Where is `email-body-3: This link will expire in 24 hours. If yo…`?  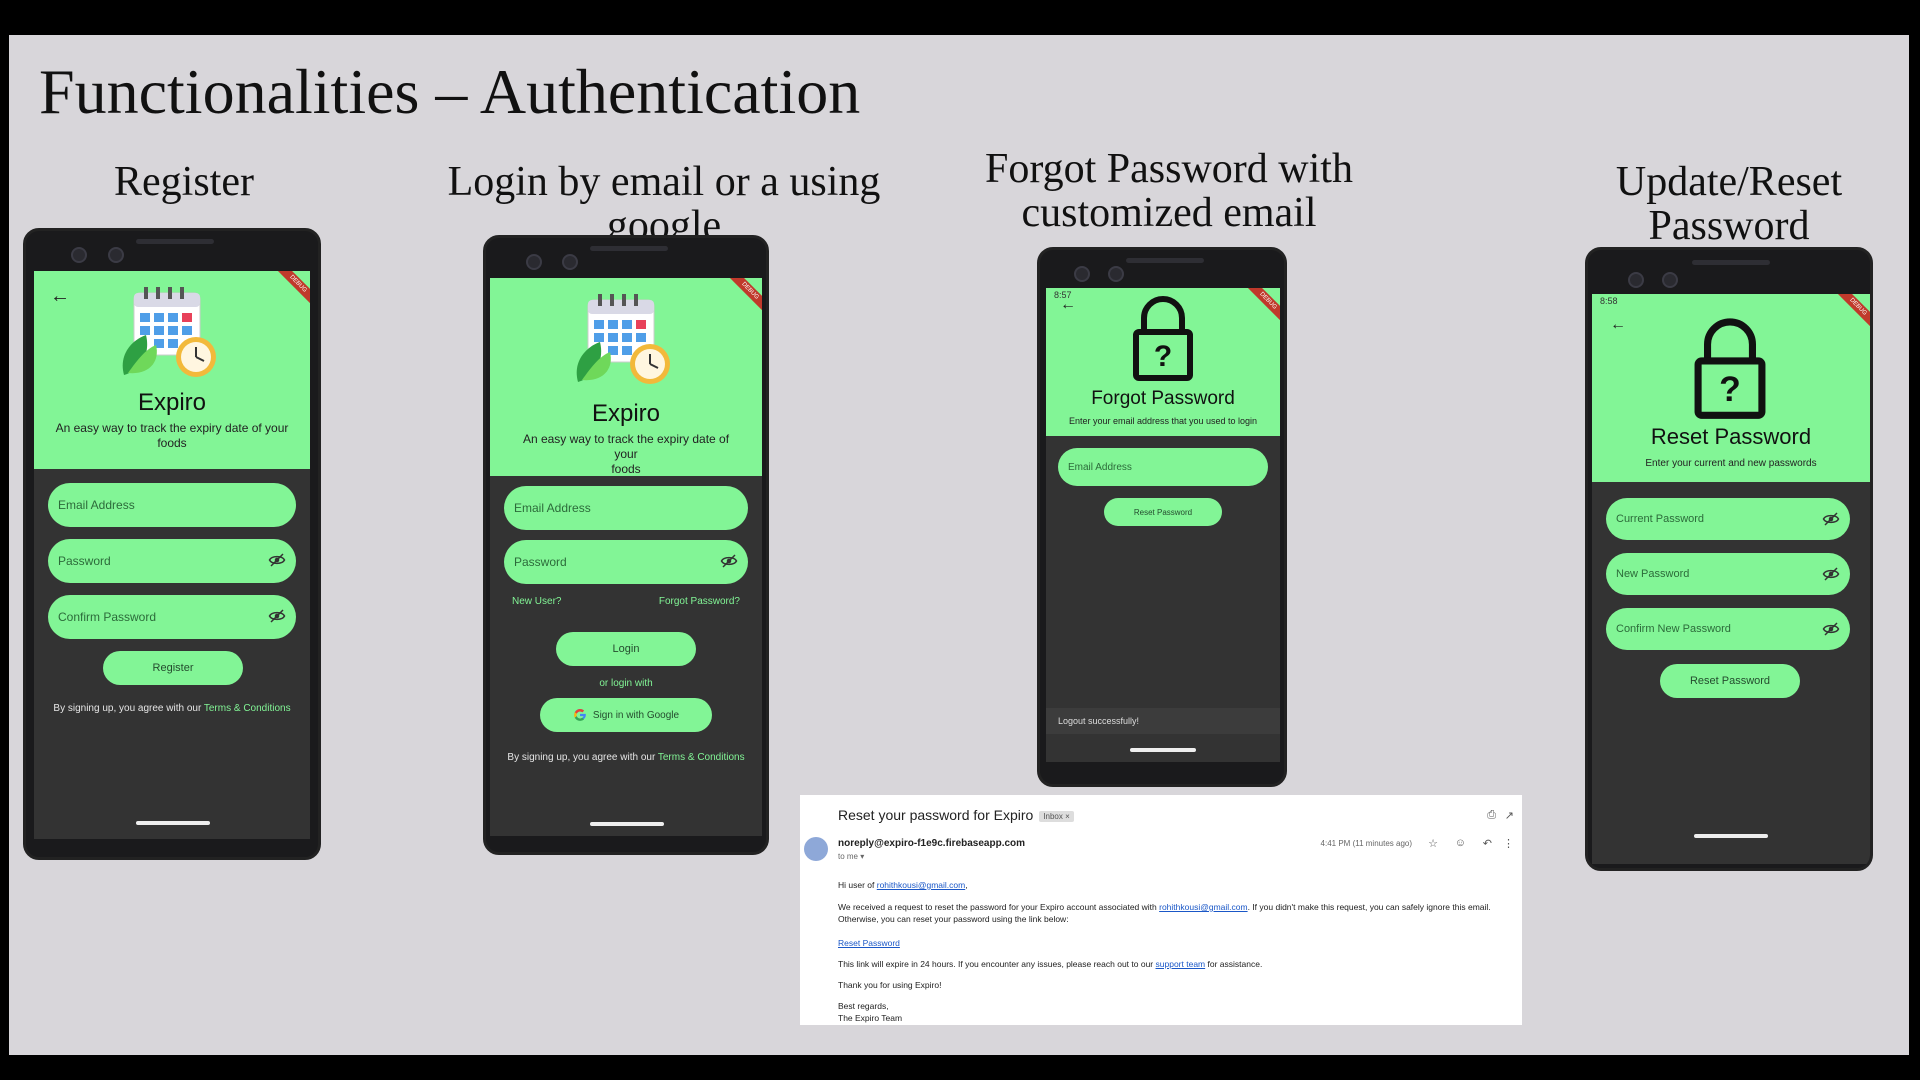
email-body-3: This link will expire in 24 hours. If yo… is located at coordinates (1170, 964).